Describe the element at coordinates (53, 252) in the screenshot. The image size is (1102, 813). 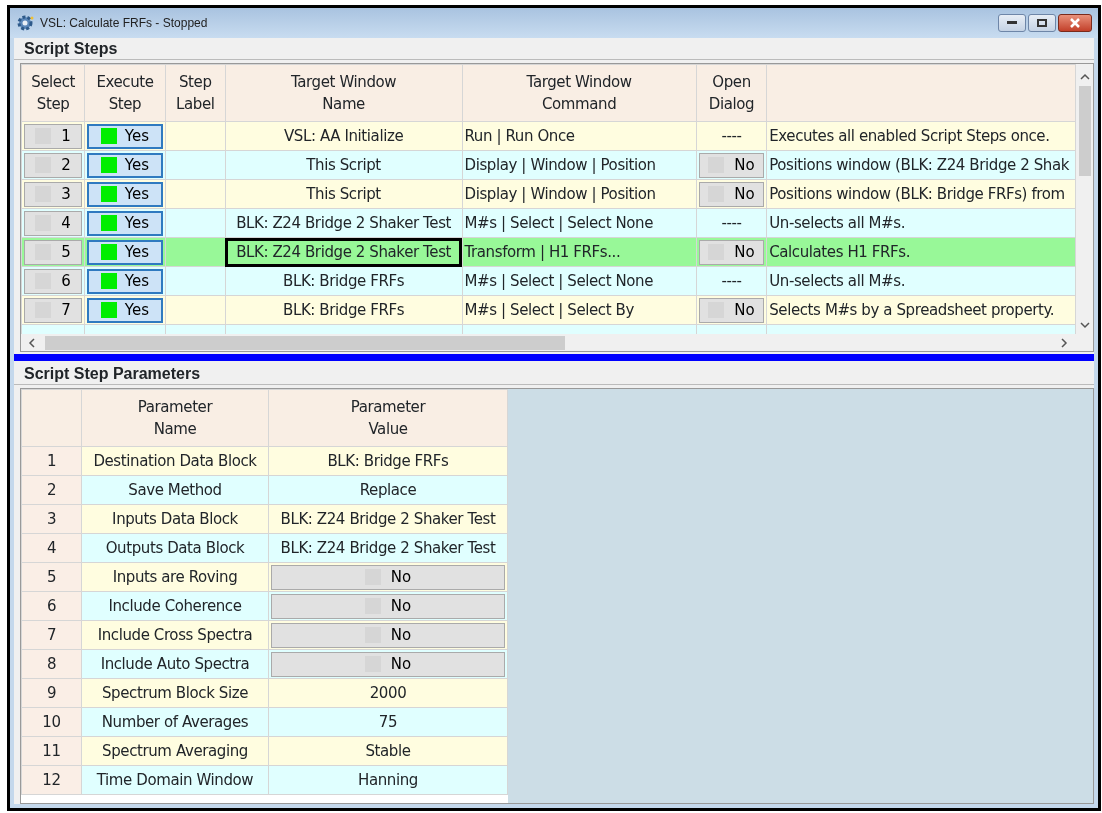
I see `row-select-button: 5` at that location.